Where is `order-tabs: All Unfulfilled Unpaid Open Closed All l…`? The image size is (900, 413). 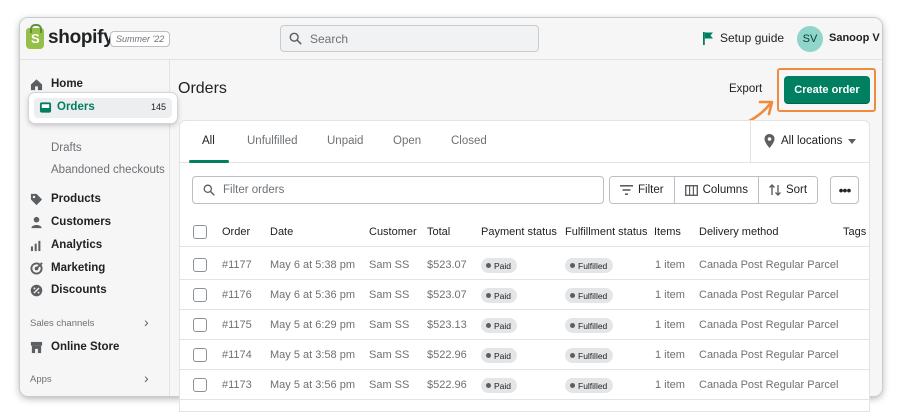
order-tabs: All Unfulfilled Unpaid Open Closed All l… is located at coordinates (524, 142).